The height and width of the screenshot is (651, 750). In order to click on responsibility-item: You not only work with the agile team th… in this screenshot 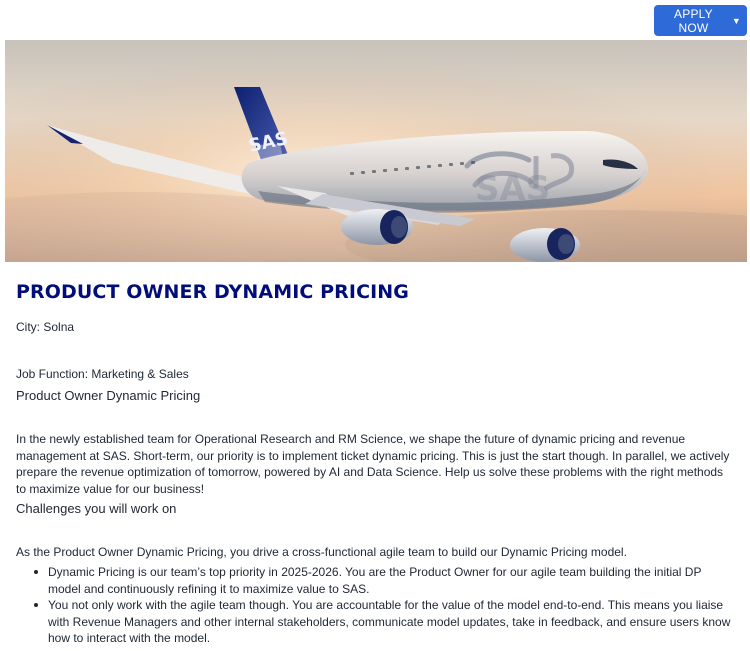, I will do `click(382, 622)`.